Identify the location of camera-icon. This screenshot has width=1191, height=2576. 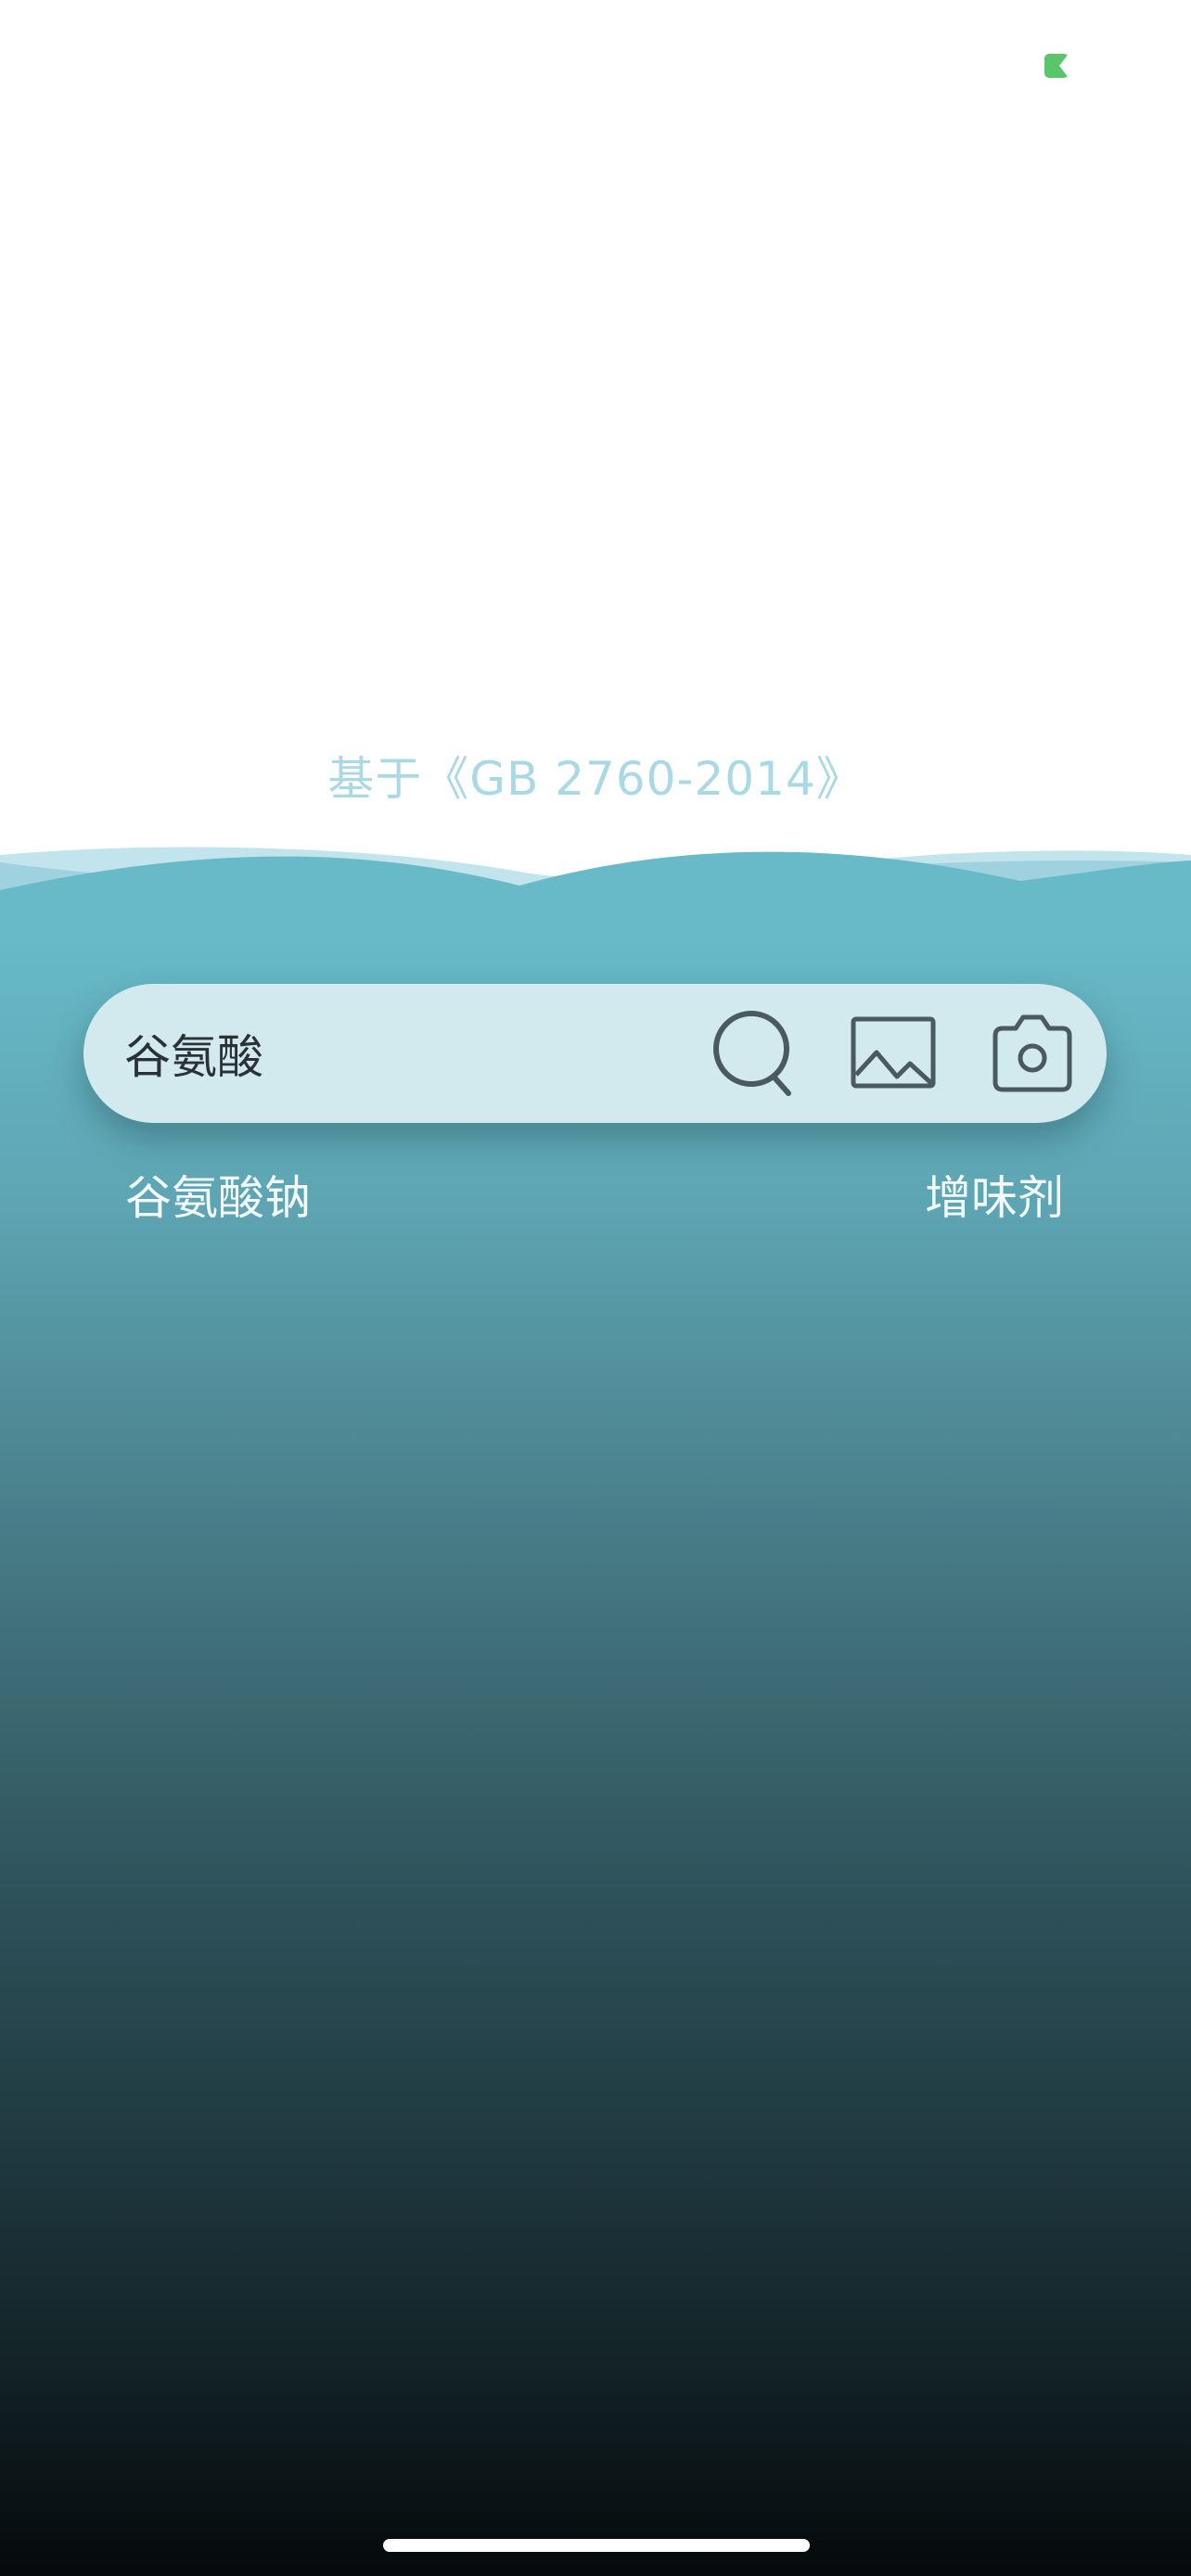
(1032, 1055).